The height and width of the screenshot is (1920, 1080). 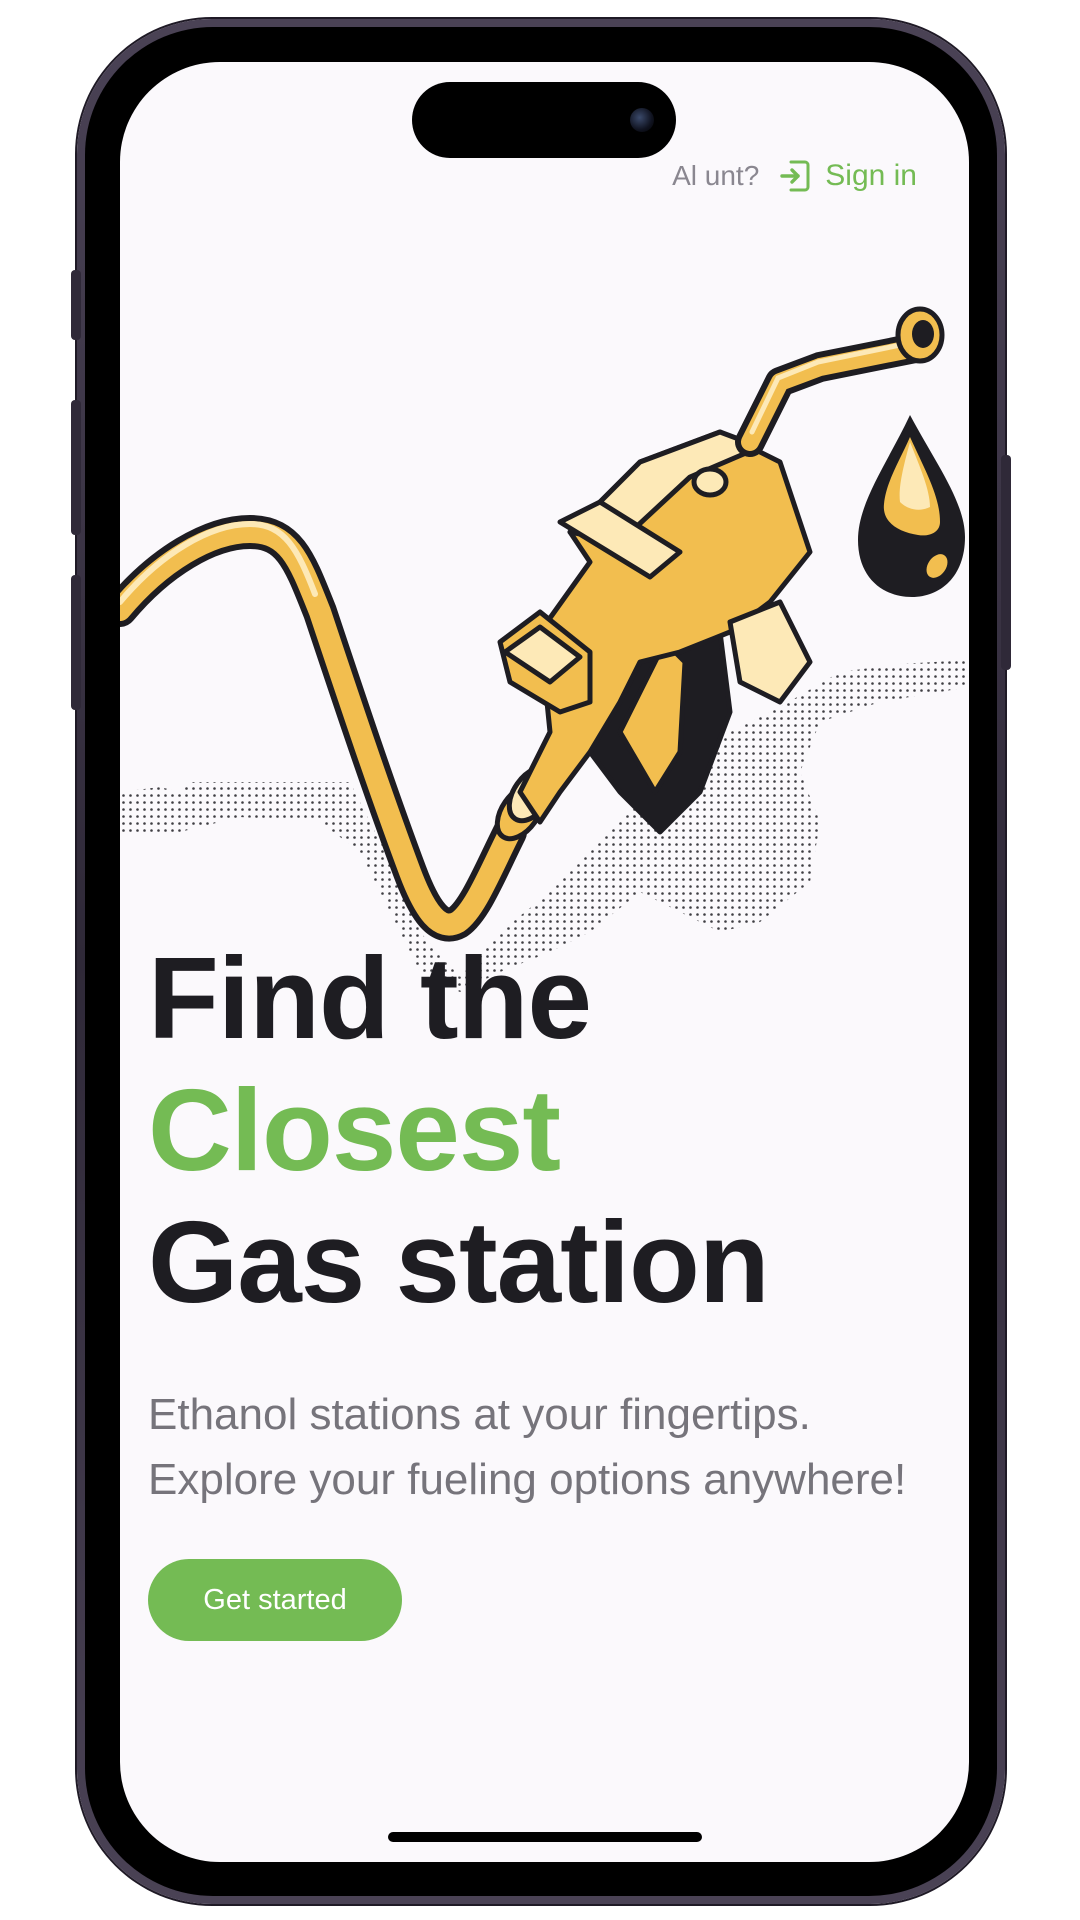 What do you see at coordinates (544, 120) in the screenshot?
I see `dynamic-island` at bounding box center [544, 120].